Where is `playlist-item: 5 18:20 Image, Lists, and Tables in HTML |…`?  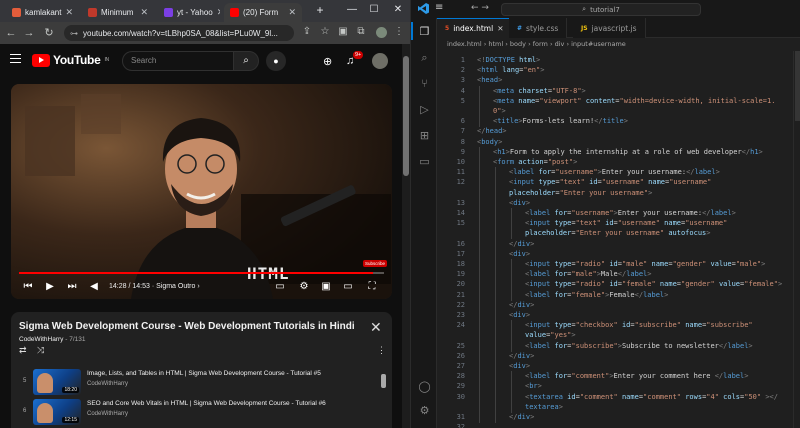 playlist-item: 5 18:20 Image, Lists, and Tables in HTML |… is located at coordinates (201, 382).